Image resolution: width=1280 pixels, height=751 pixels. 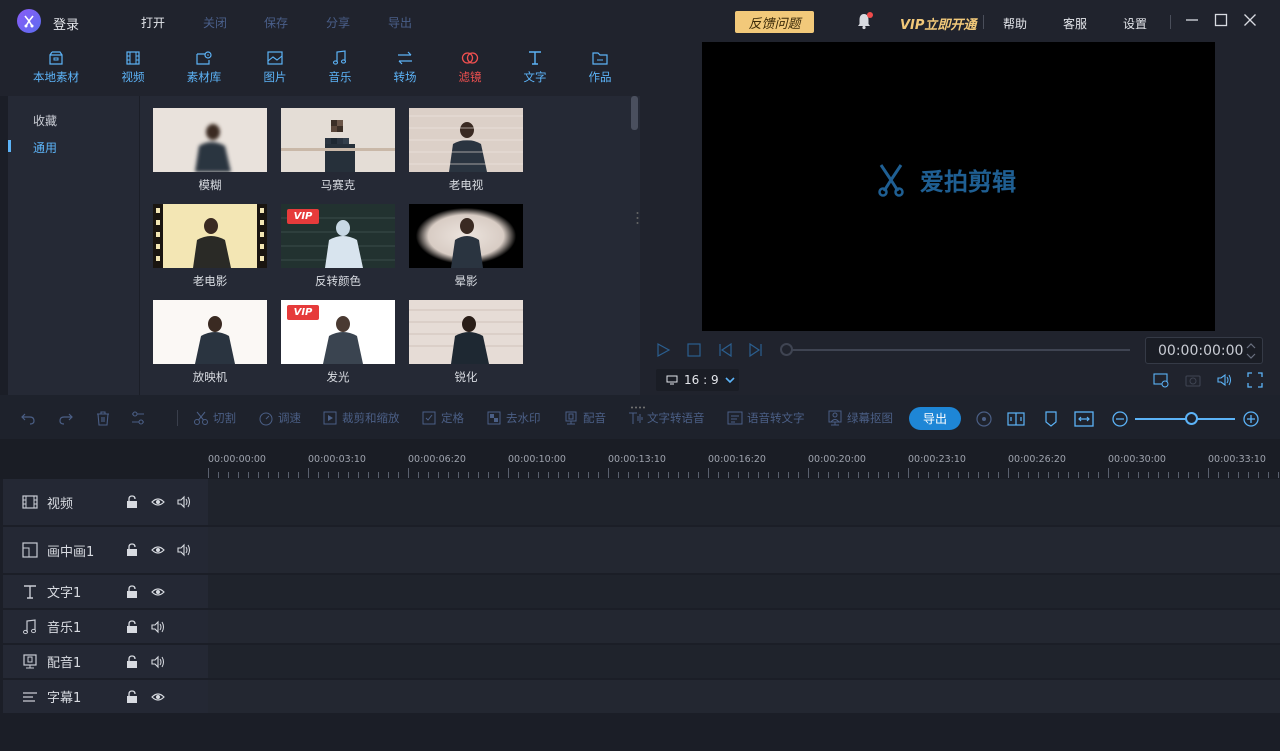 What do you see at coordinates (744, 626) in the screenshot?
I see `track-lane-music` at bounding box center [744, 626].